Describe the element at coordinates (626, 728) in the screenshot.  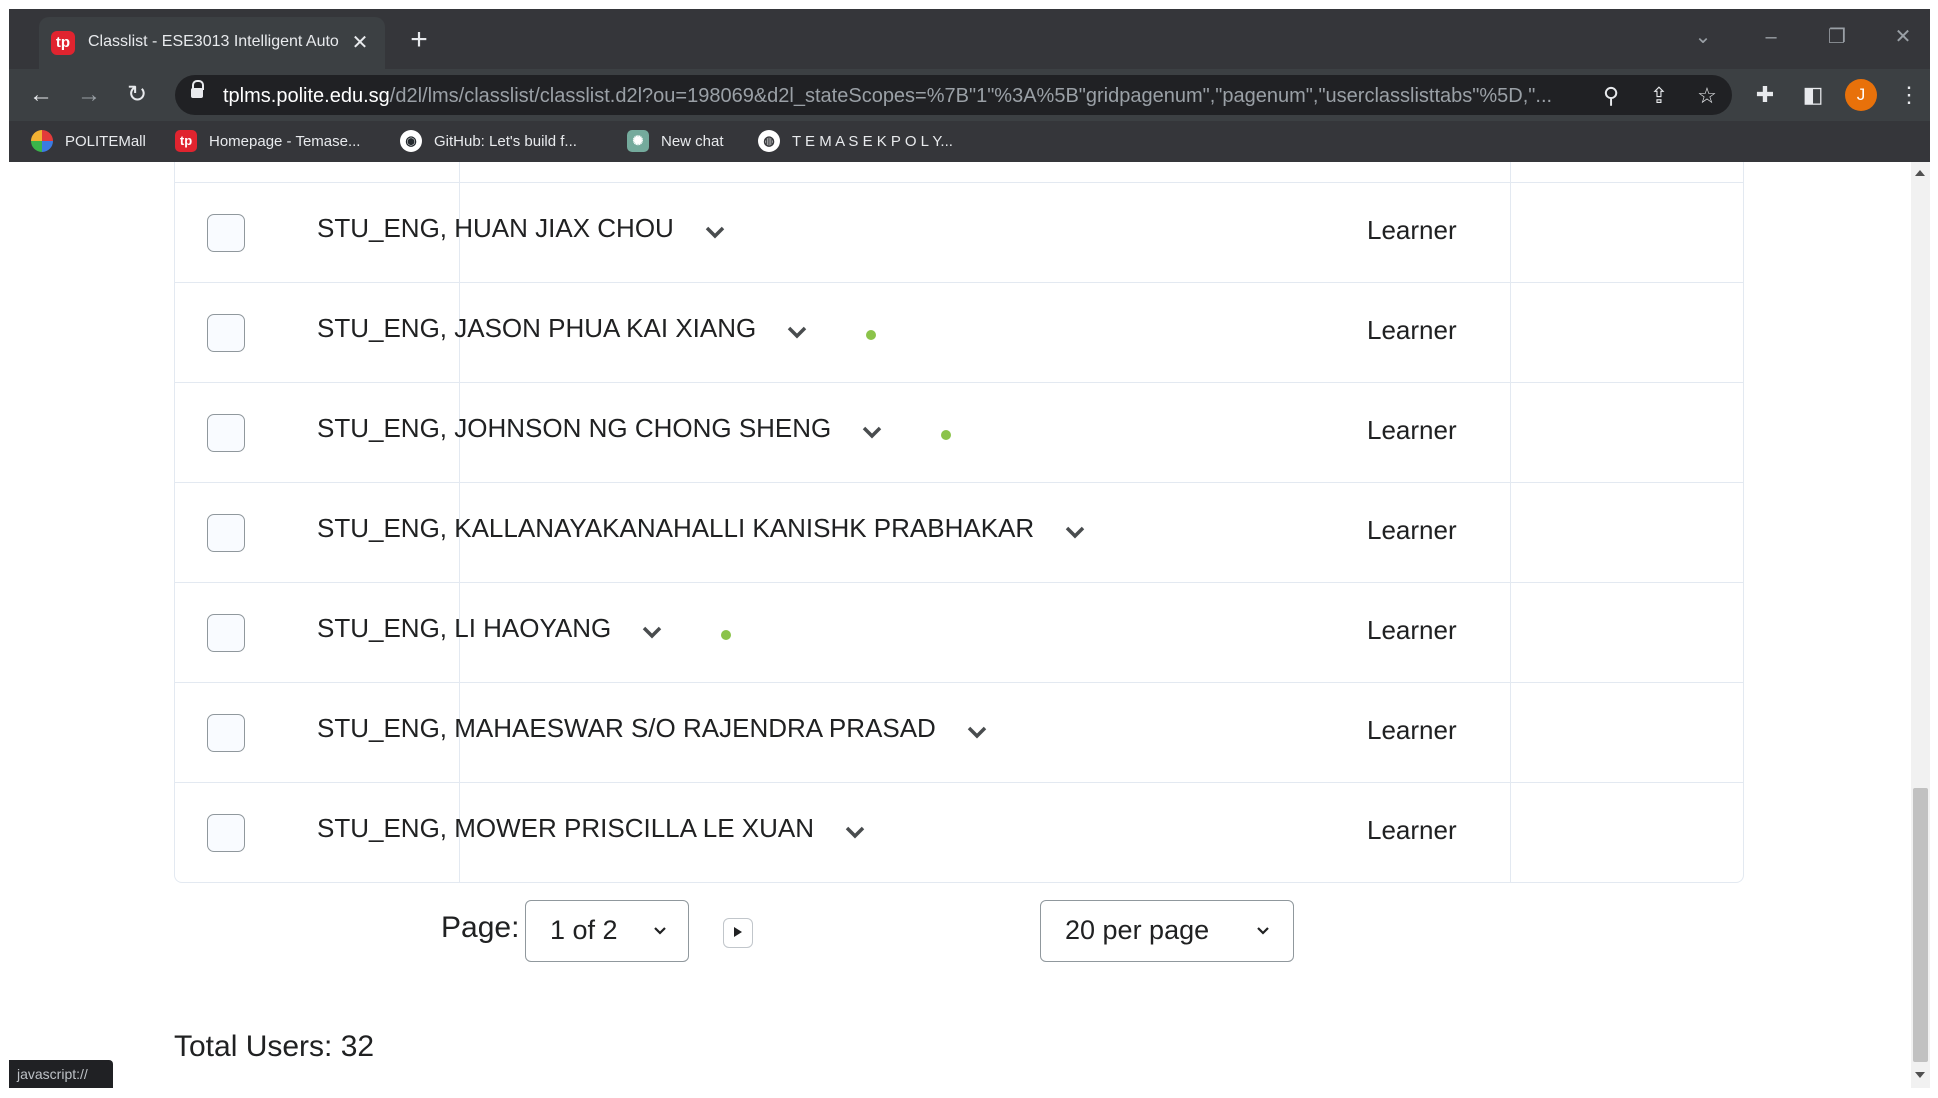
I see `user-name-link: STU_ENG, MAHAESWAR S/O RAJENDRA PRASAD` at that location.